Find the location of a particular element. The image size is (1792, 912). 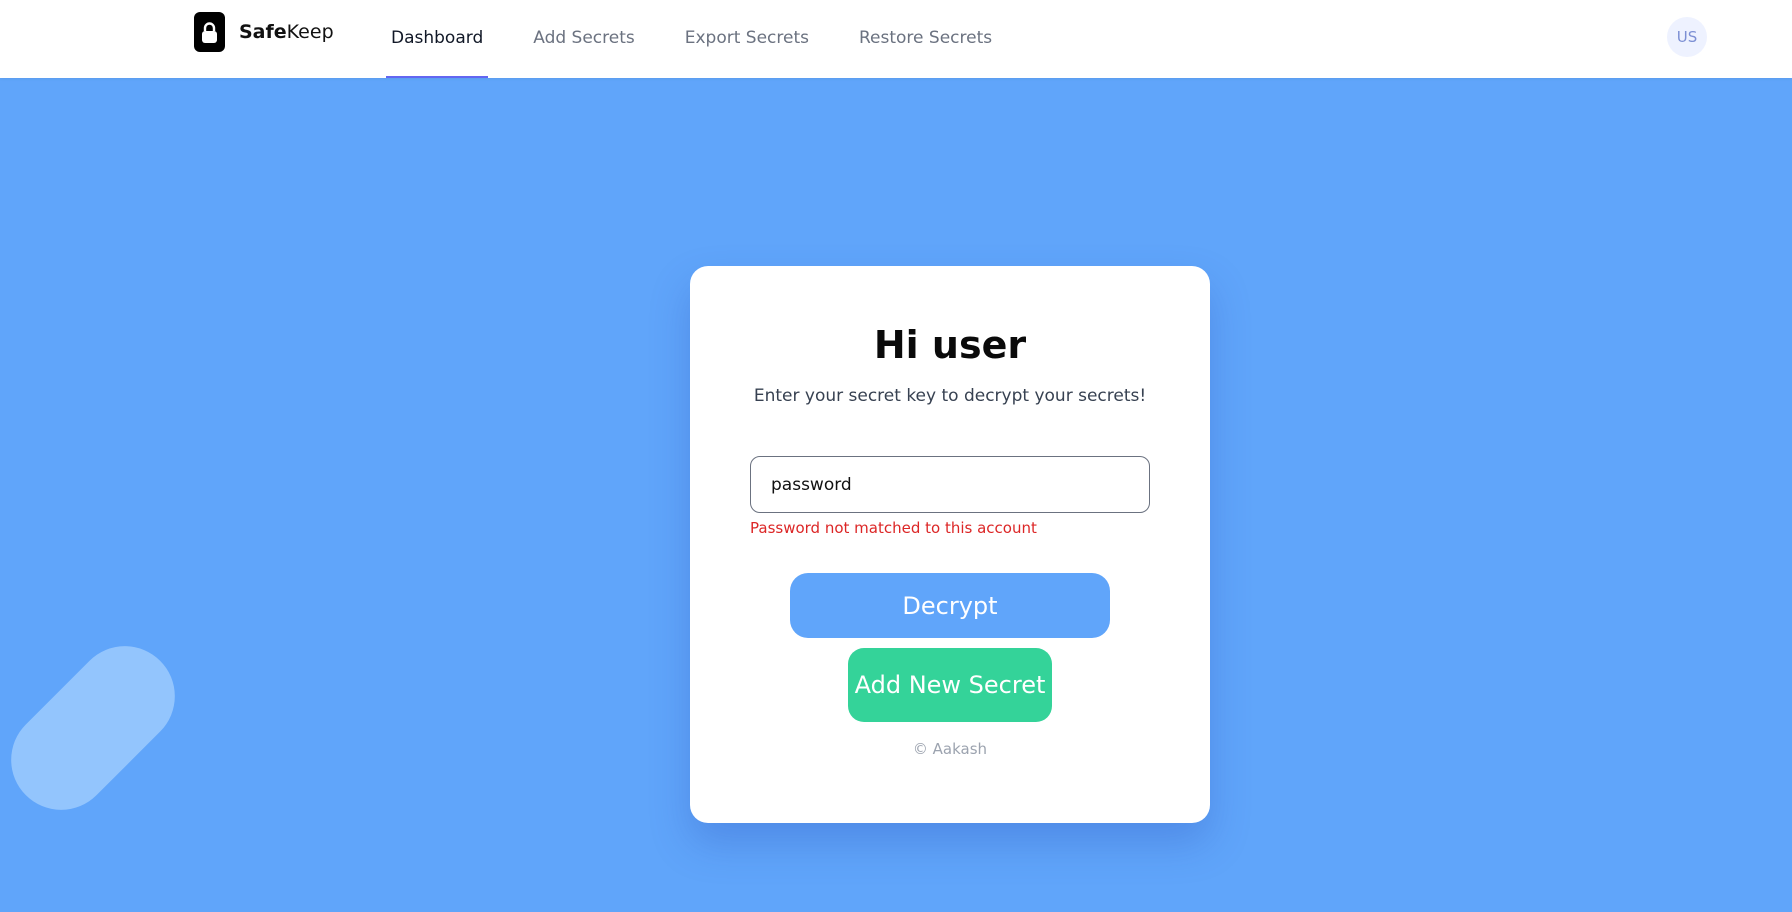

nav-export-secrets: Export Secrets is located at coordinates (747, 39).